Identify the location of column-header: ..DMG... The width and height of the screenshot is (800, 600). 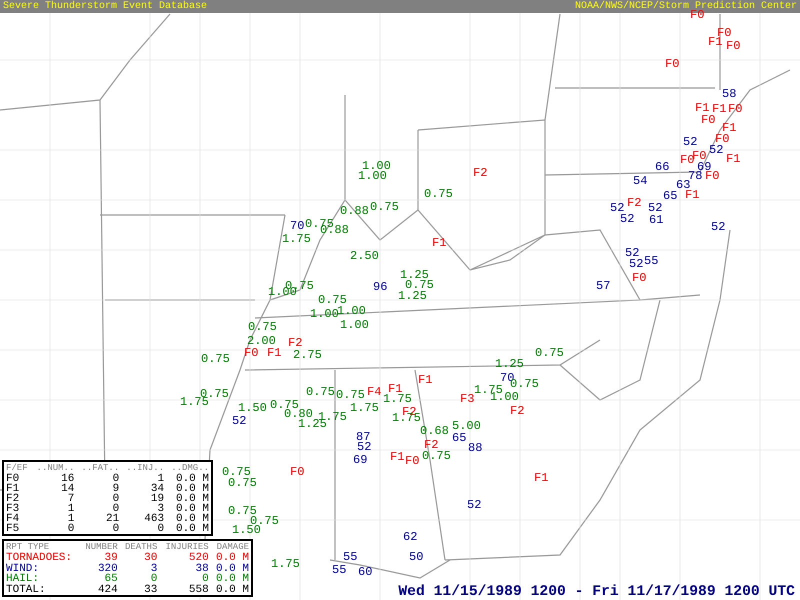
(190, 468).